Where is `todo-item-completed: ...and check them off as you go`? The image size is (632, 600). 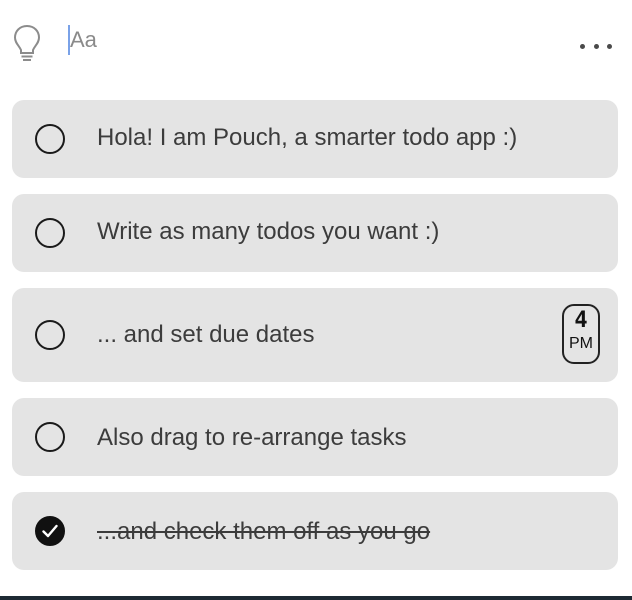
todo-item-completed: ...and check them off as you go is located at coordinates (315, 531).